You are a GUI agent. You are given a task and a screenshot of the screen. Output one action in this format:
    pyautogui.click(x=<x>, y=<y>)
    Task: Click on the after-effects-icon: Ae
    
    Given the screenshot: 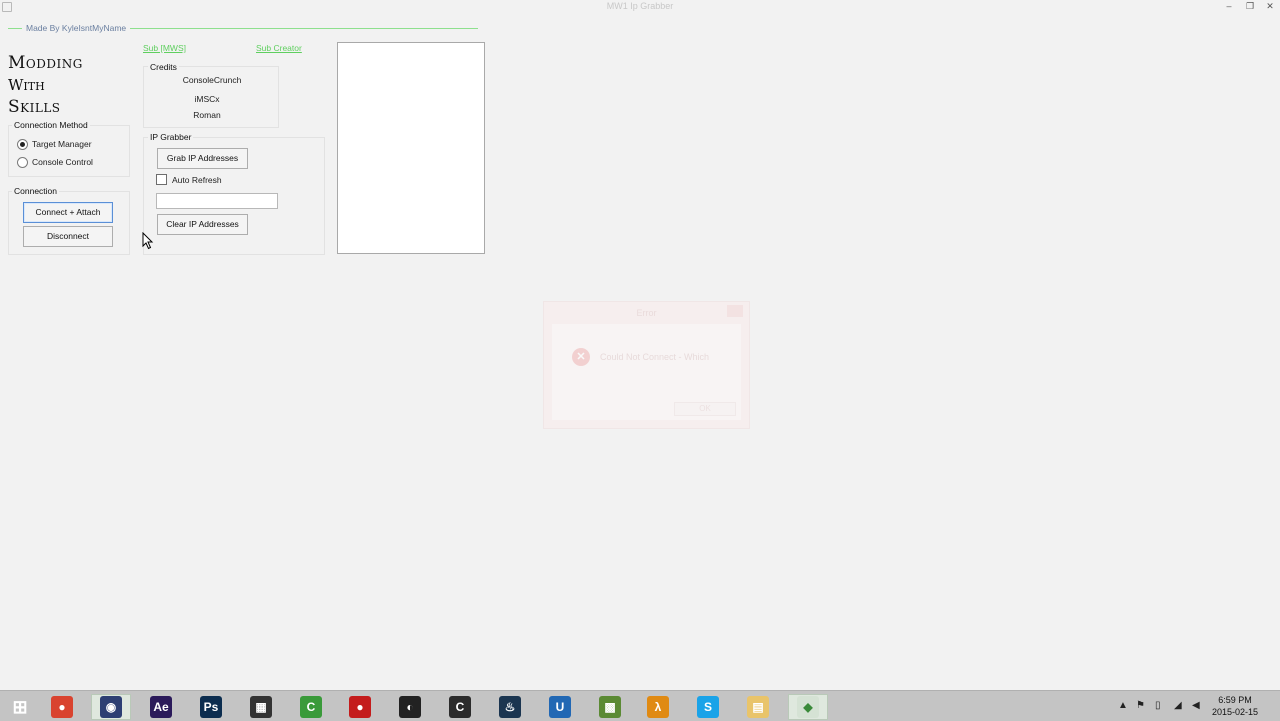 What is the action you would take?
    pyautogui.click(x=161, y=707)
    